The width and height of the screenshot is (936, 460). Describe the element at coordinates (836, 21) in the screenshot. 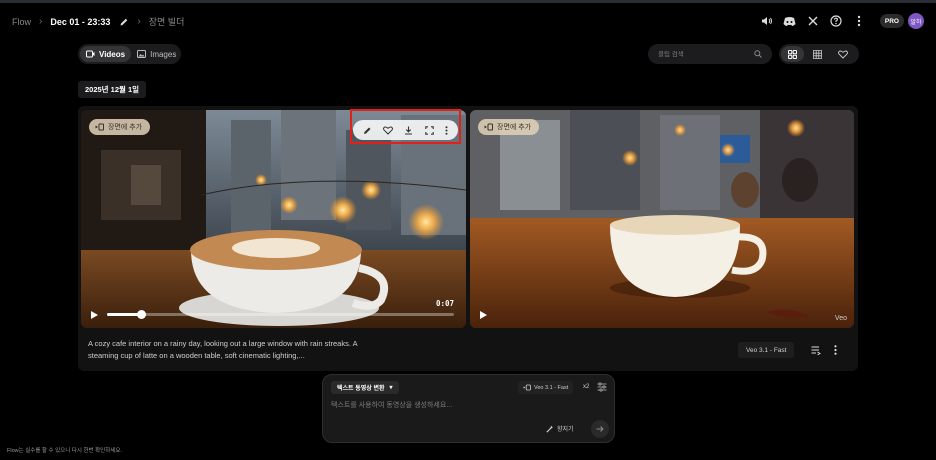

I see `help-icon` at that location.